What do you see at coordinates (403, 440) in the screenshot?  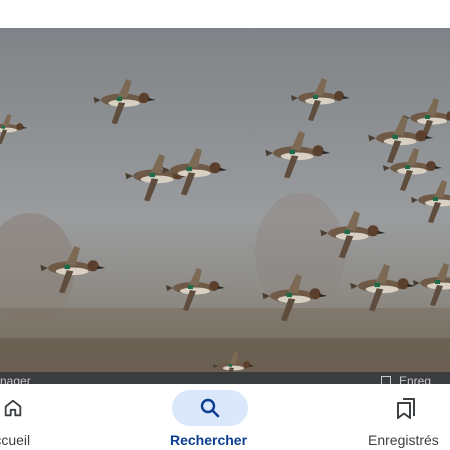 I see `nav-label-saved: Enregistrés` at bounding box center [403, 440].